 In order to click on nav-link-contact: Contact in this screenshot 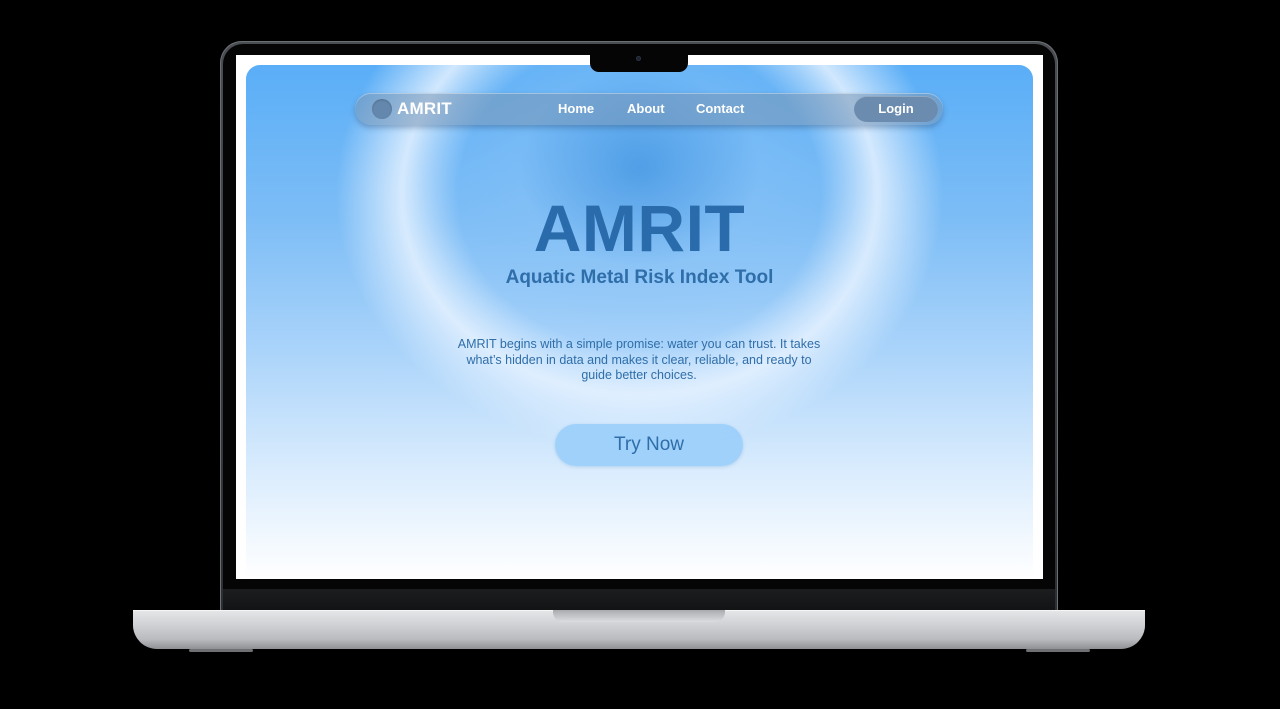, I will do `click(720, 108)`.